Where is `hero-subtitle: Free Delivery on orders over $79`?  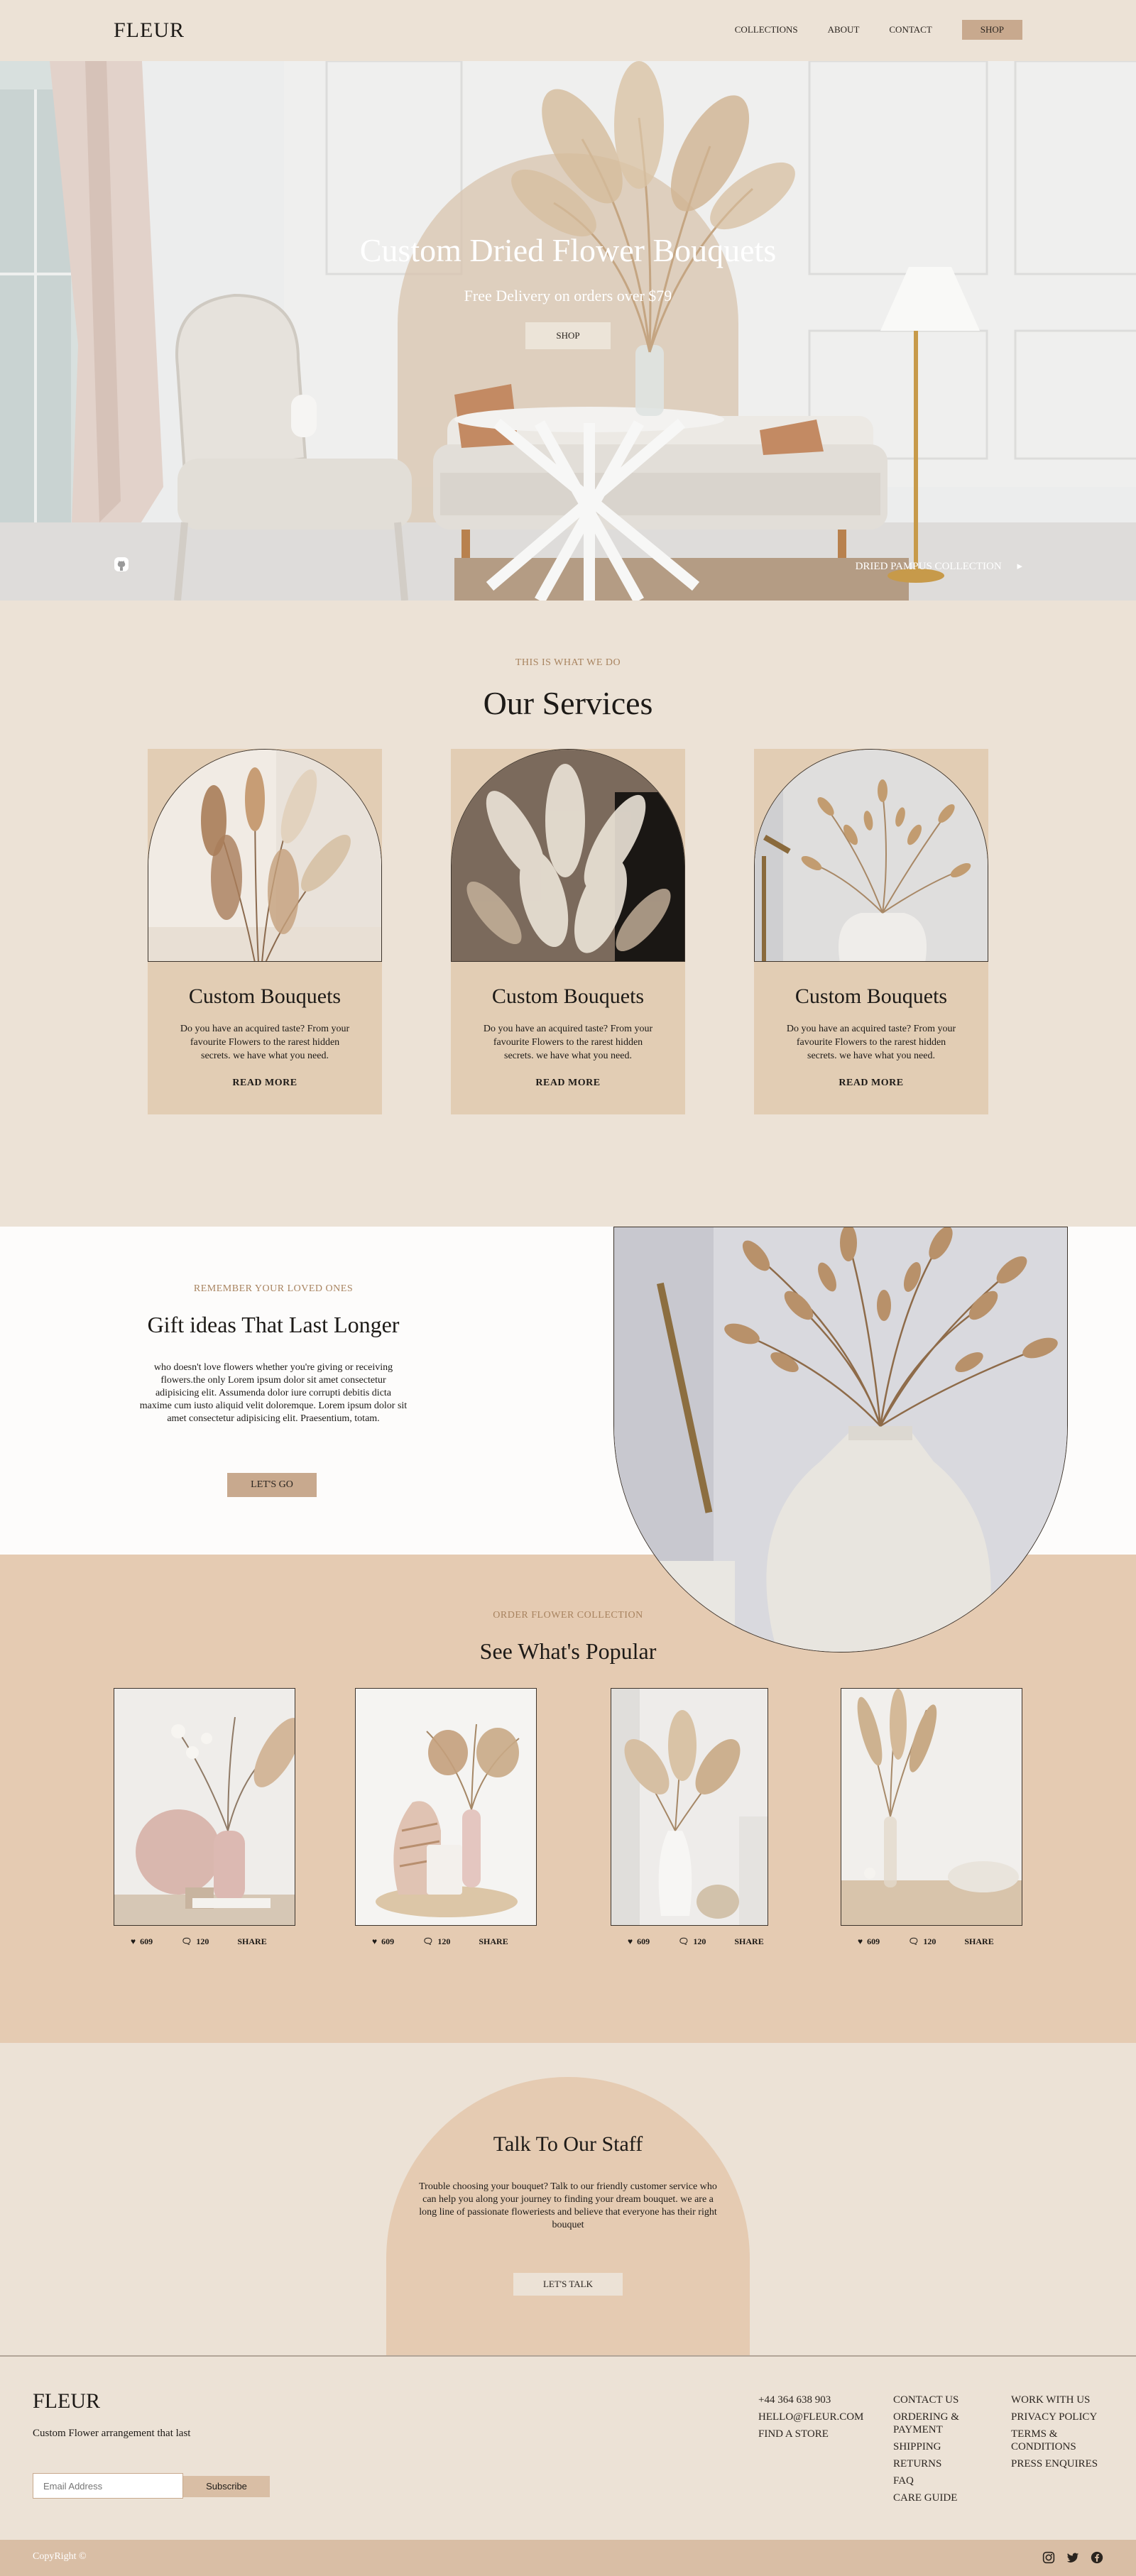
hero-subtitle: Free Delivery on orders over $79 is located at coordinates (568, 296).